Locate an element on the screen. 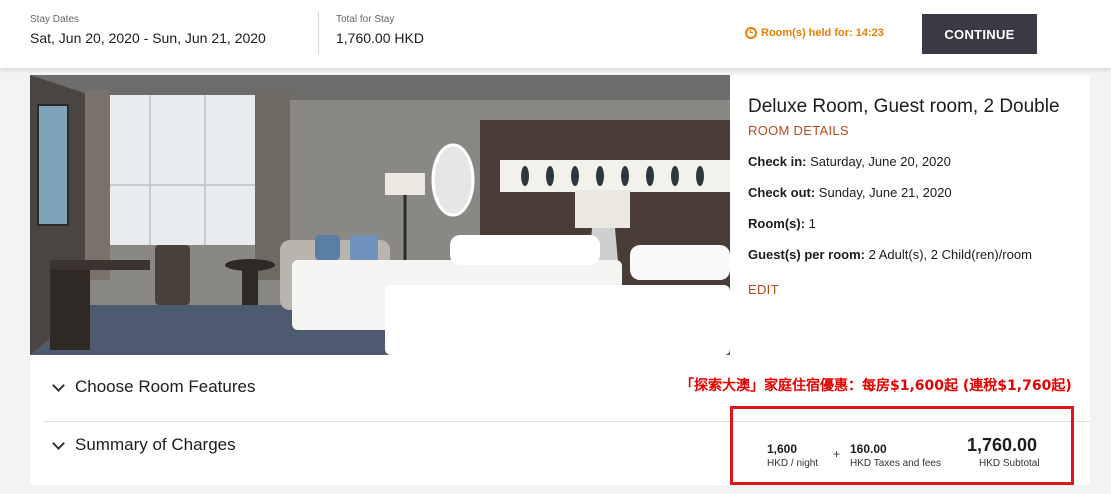 This screenshot has width=1111, height=494. header-divider is located at coordinates (318, 33).